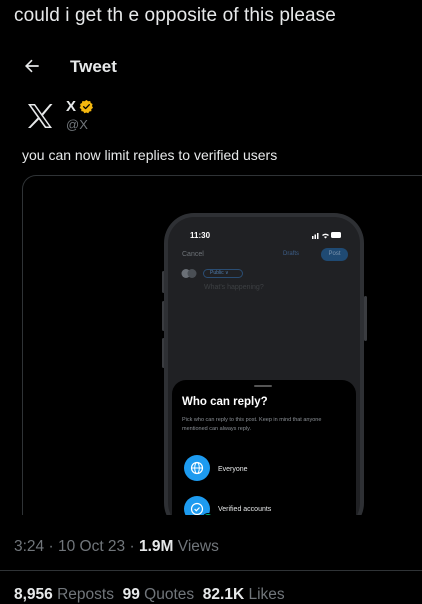 This screenshot has height=604, width=422. What do you see at coordinates (223, 594) in the screenshot?
I see `likes-count: 82.1K` at bounding box center [223, 594].